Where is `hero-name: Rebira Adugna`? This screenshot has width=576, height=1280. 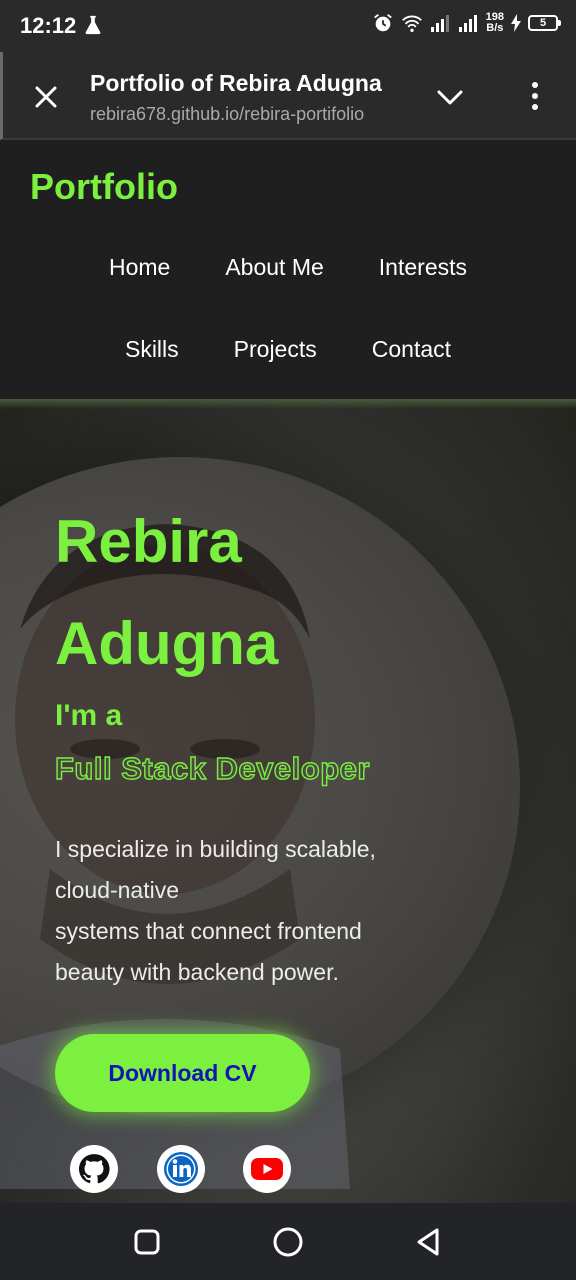 hero-name: Rebira Adugna is located at coordinates (167, 592).